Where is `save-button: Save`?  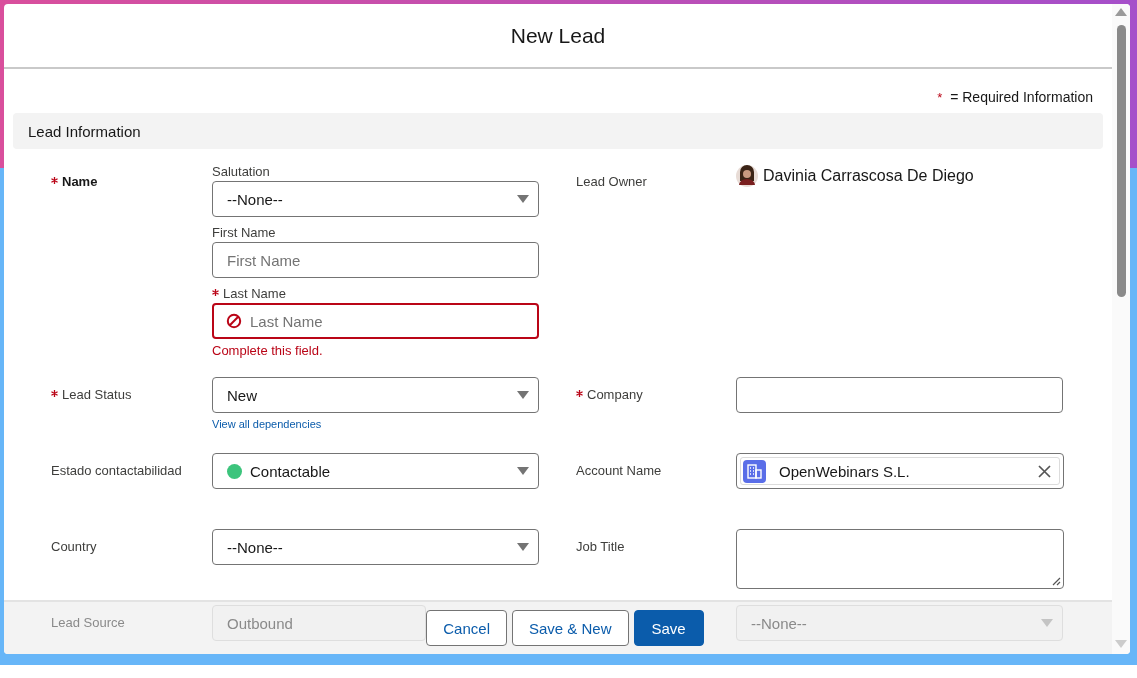 save-button: Save is located at coordinates (668, 628).